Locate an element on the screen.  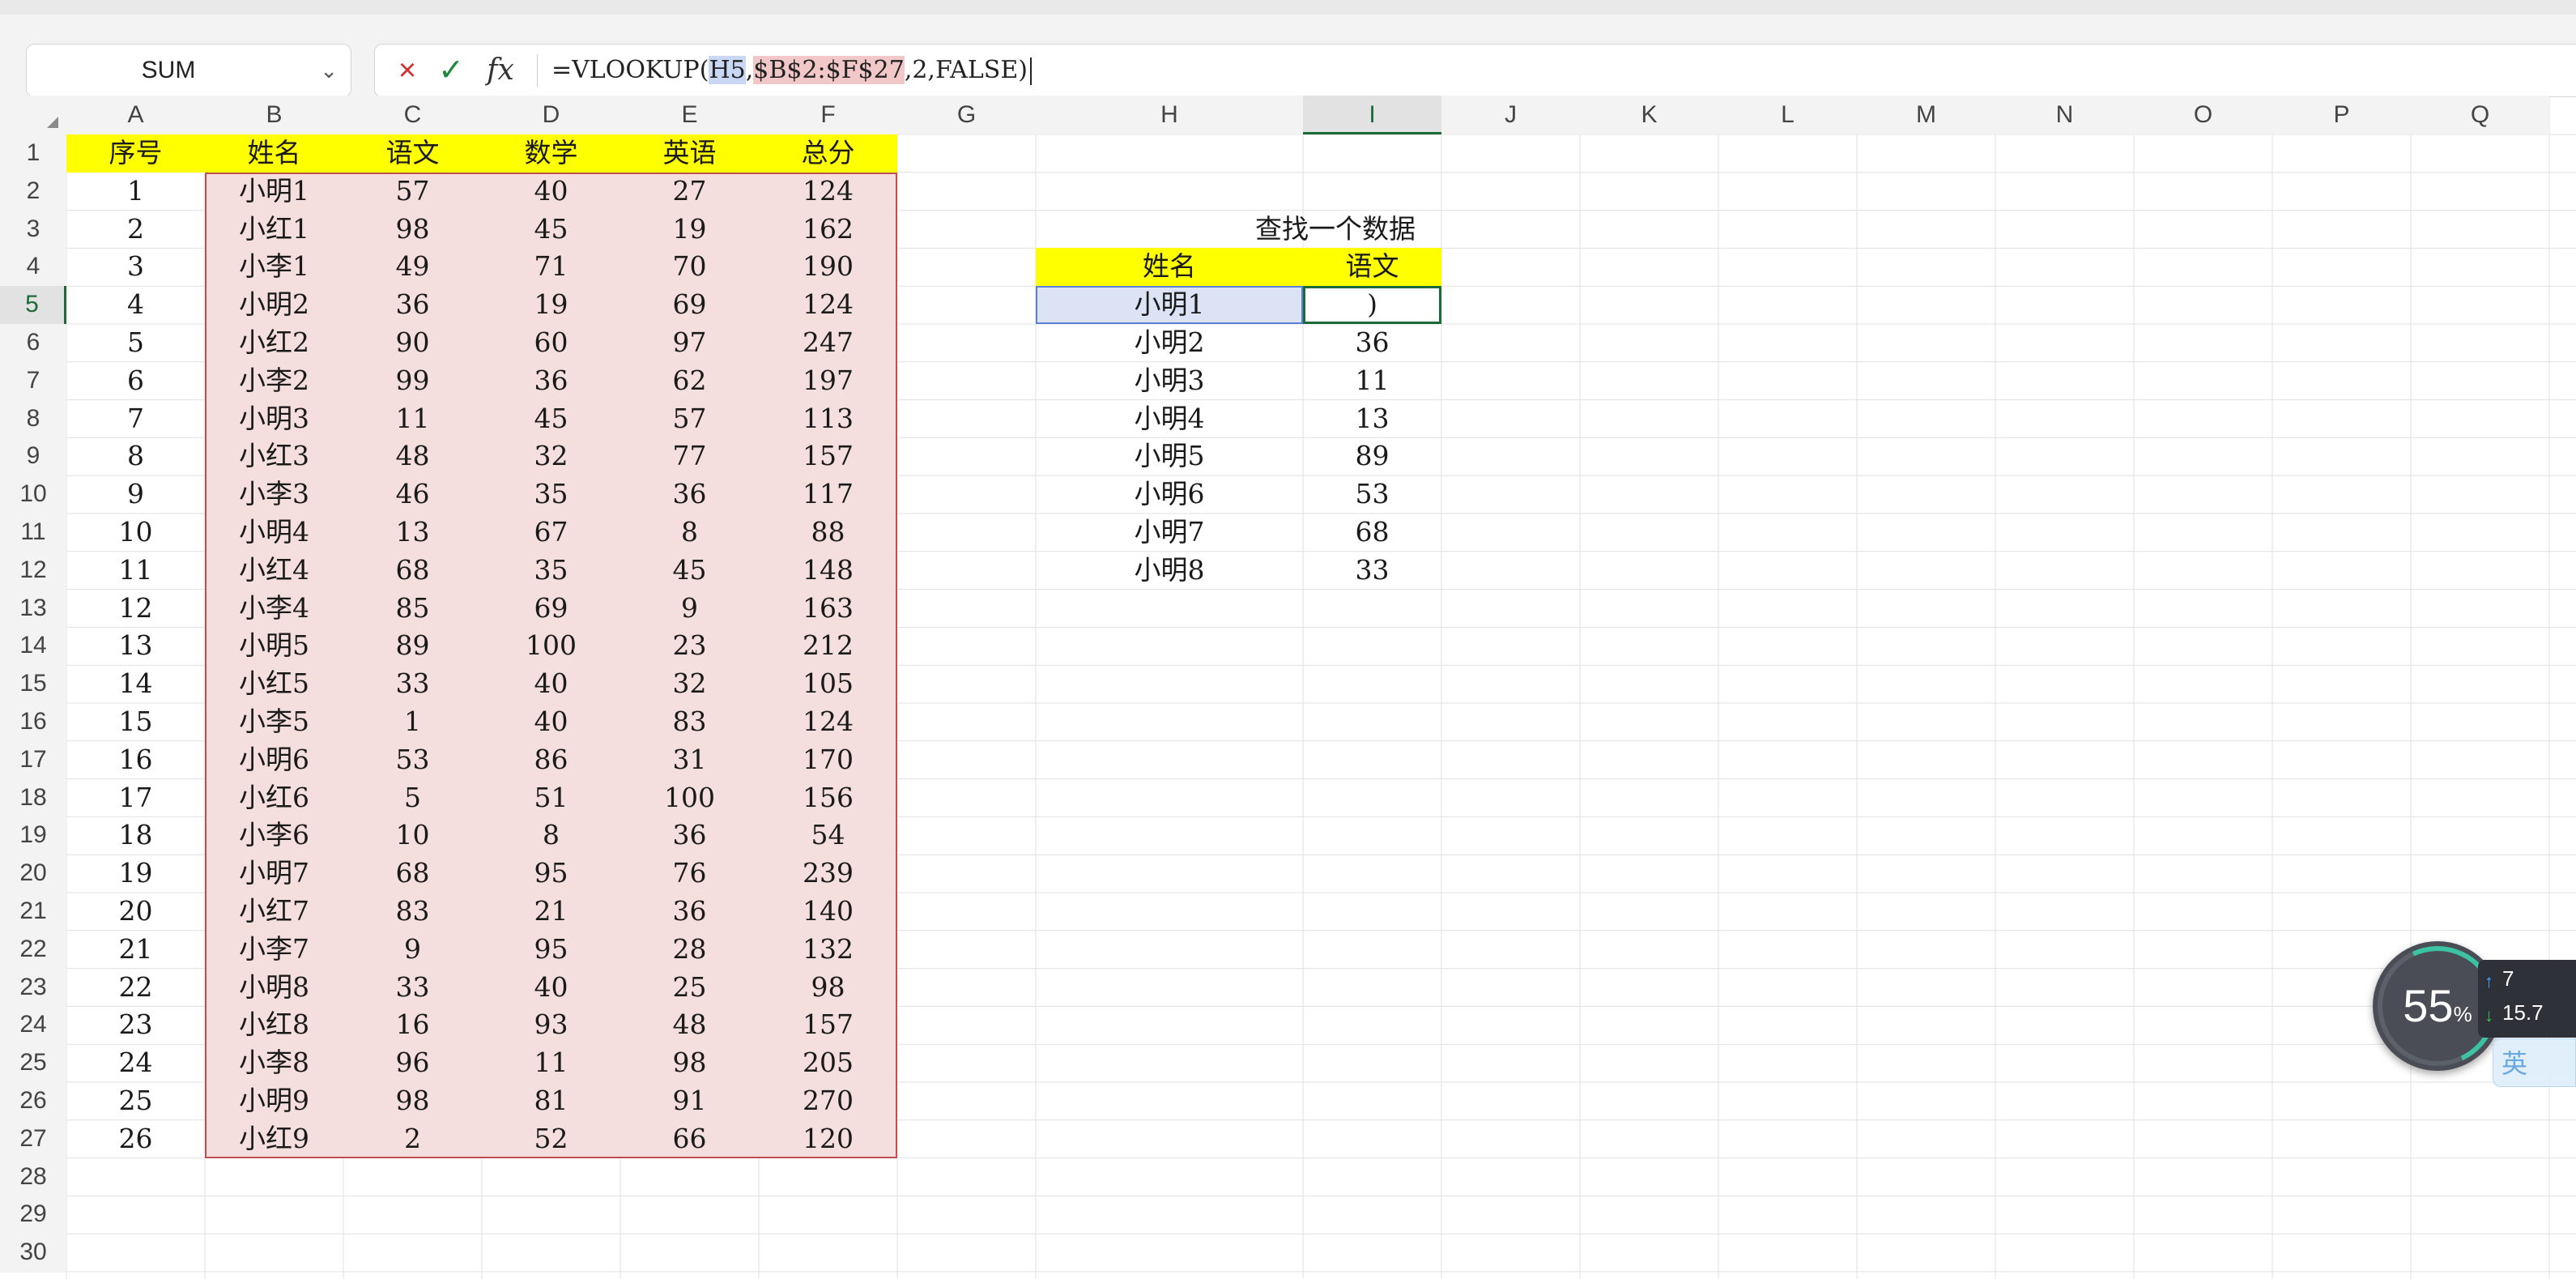
table-cell: 小明2 is located at coordinates (274, 305).